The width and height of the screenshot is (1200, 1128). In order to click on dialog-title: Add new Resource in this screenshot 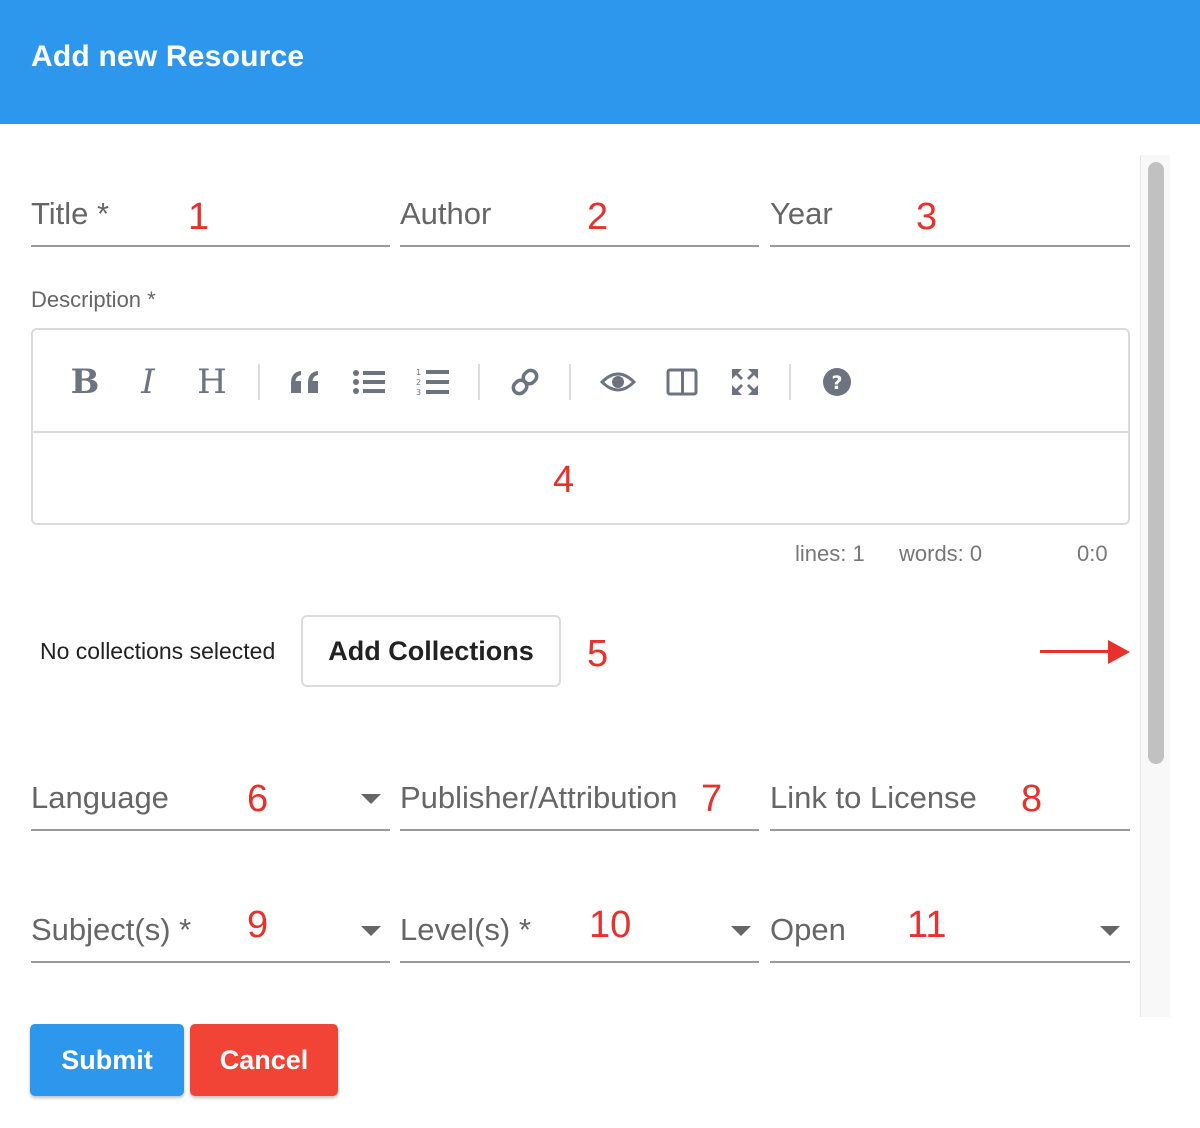, I will do `click(168, 56)`.